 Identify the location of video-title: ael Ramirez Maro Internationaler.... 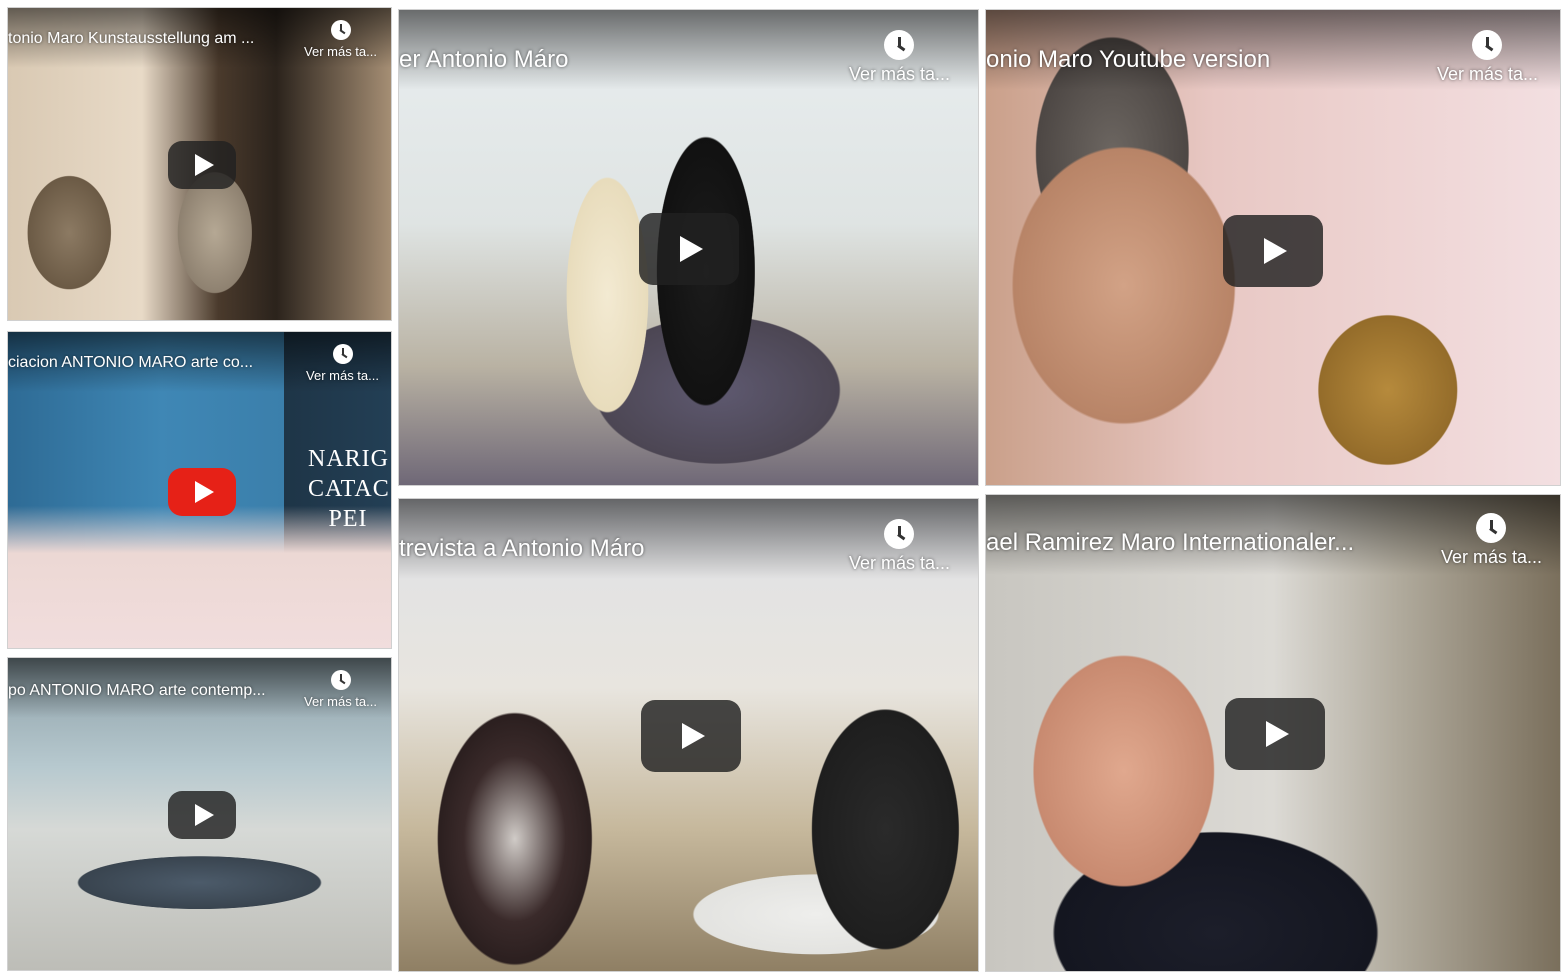
(1195, 543).